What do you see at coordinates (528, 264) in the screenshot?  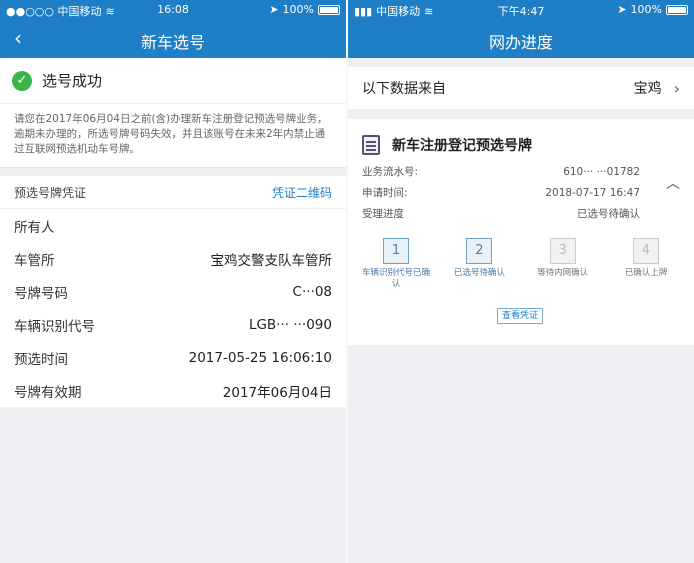 I see `progress-steps: 1 车辆识别代号已确认 2 已选号待确认 3 等待内网确认 4 已确认上牌` at bounding box center [528, 264].